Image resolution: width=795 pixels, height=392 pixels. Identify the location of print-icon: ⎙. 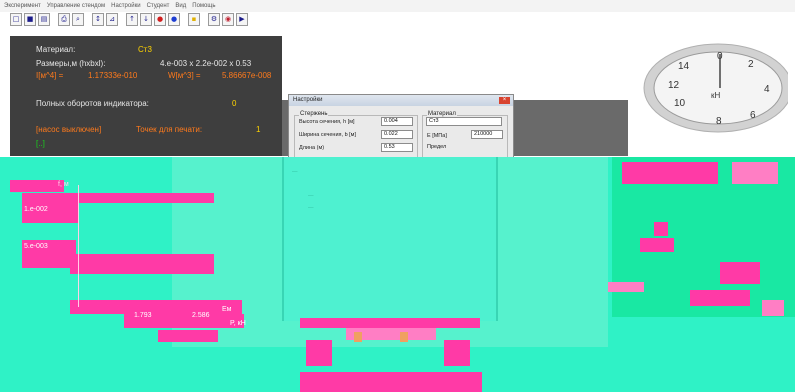
(64, 19).